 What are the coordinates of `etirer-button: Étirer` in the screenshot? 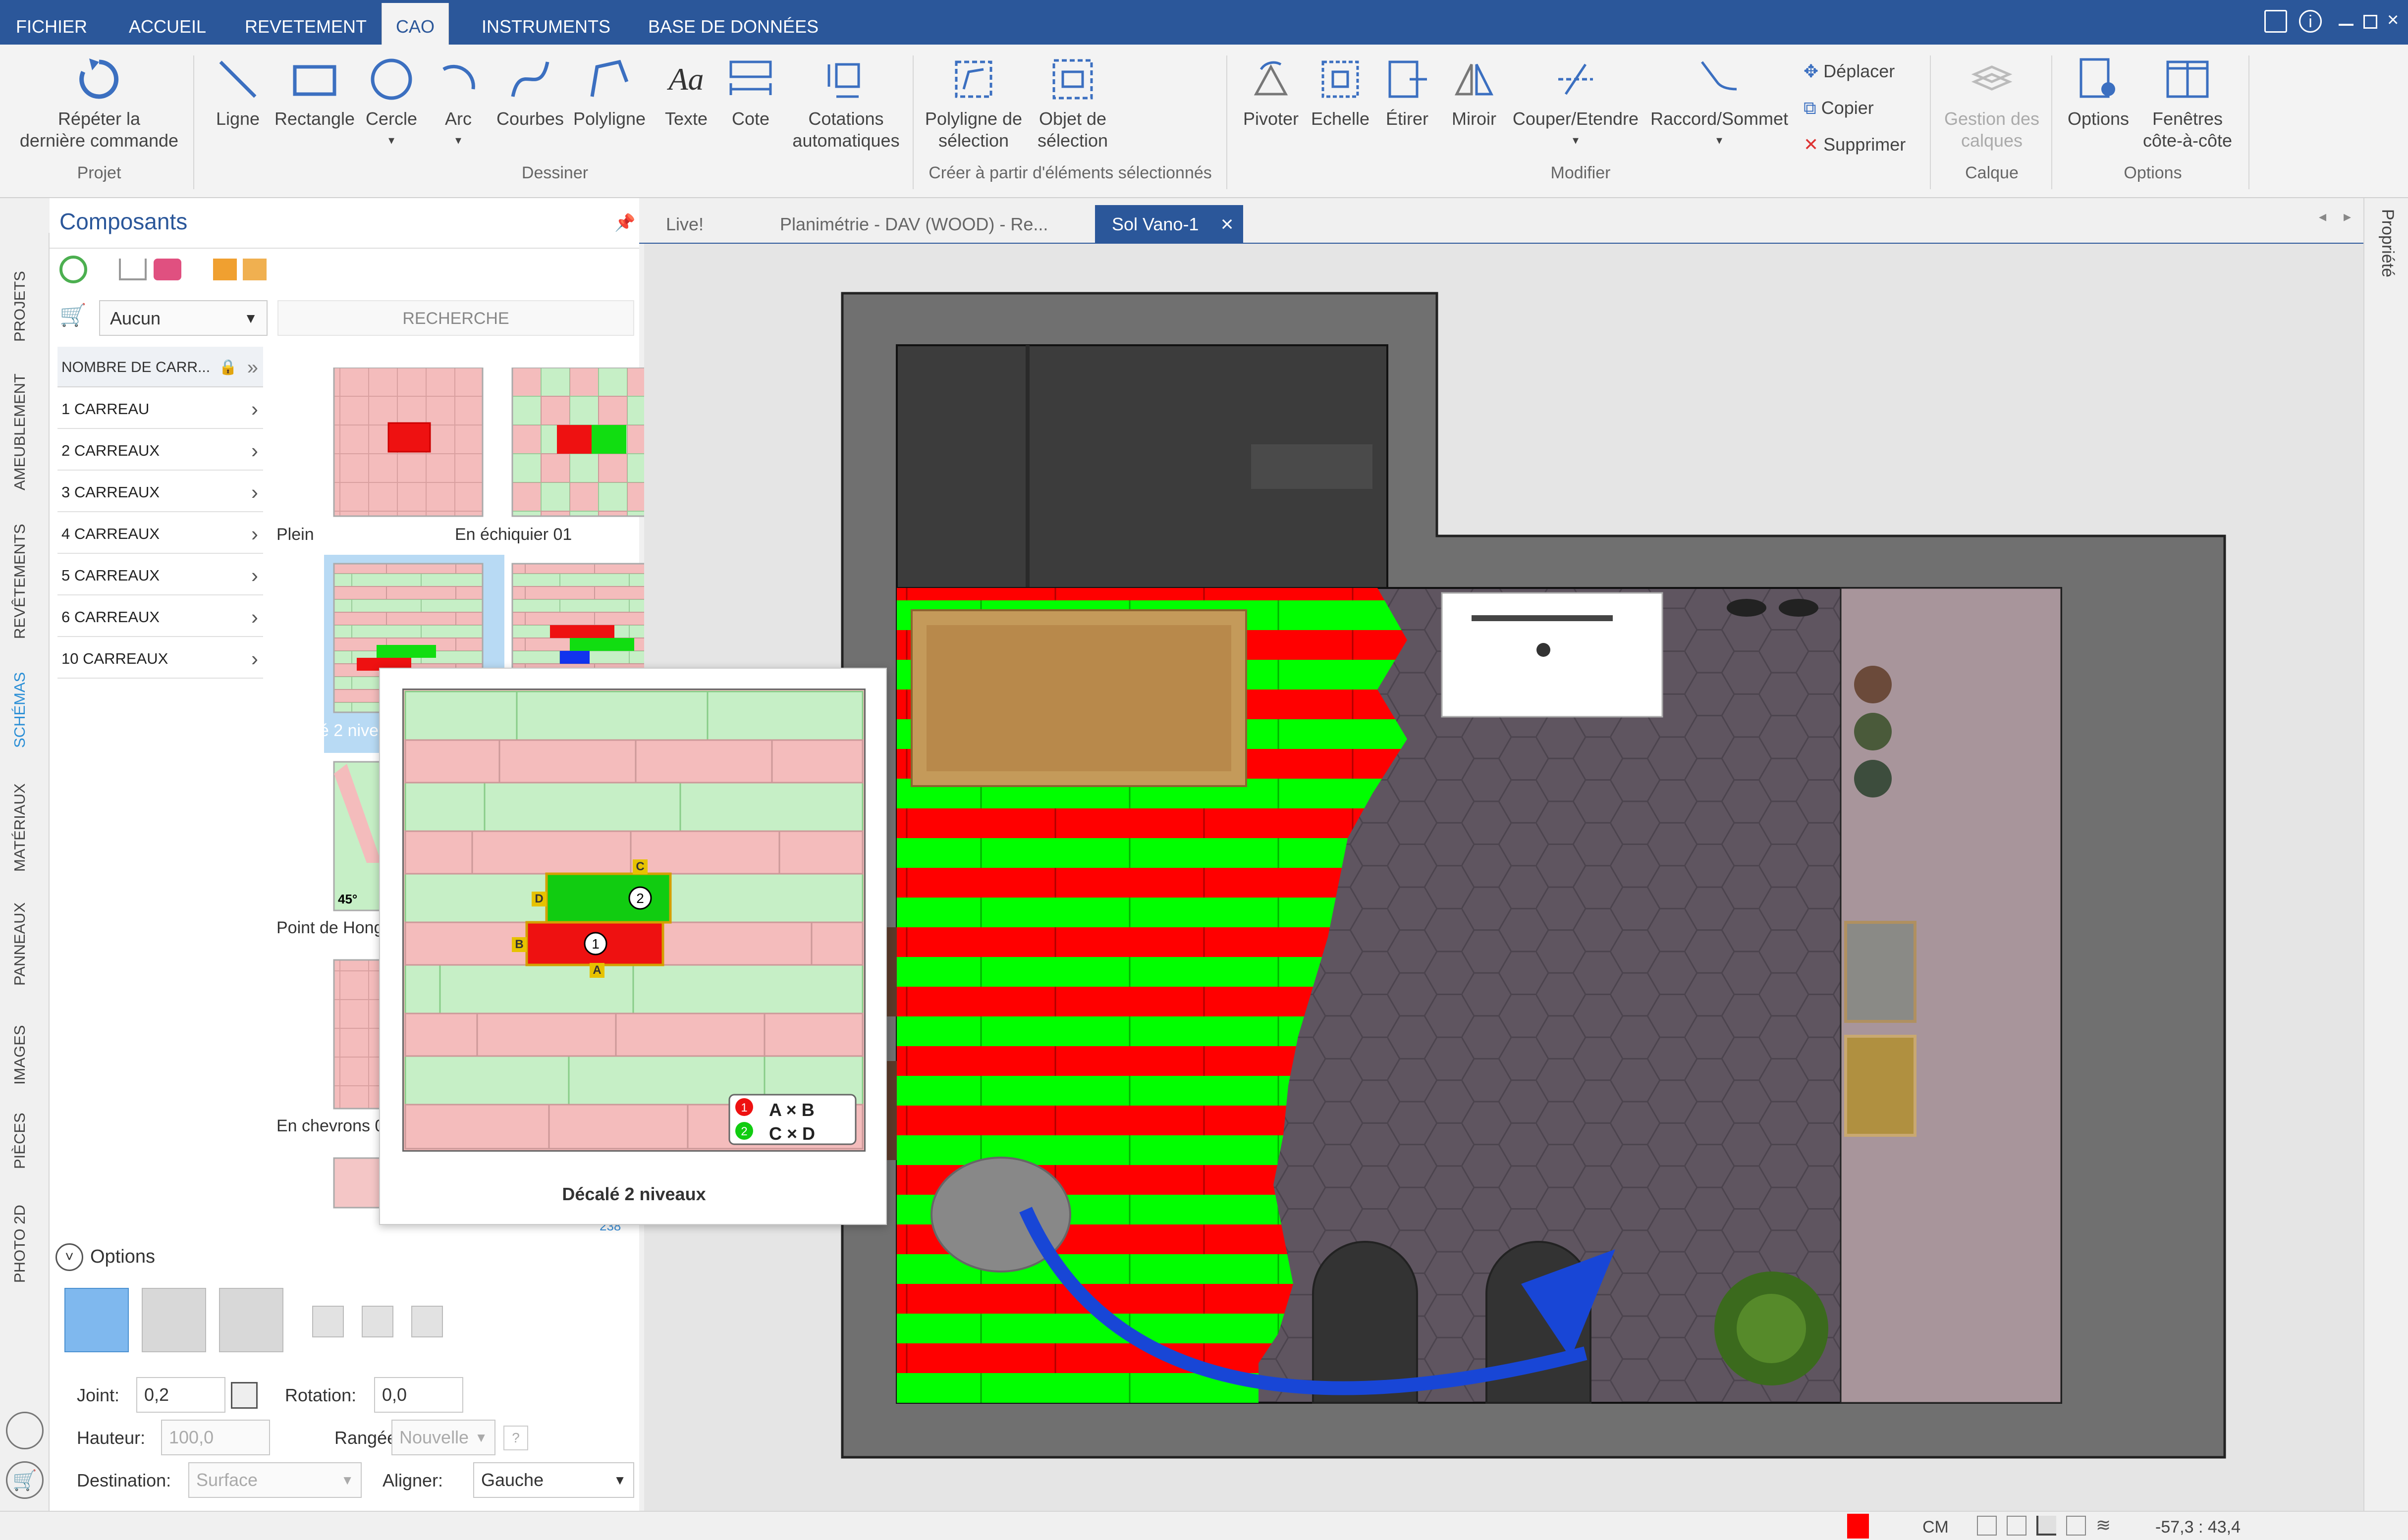 It's located at (1407, 92).